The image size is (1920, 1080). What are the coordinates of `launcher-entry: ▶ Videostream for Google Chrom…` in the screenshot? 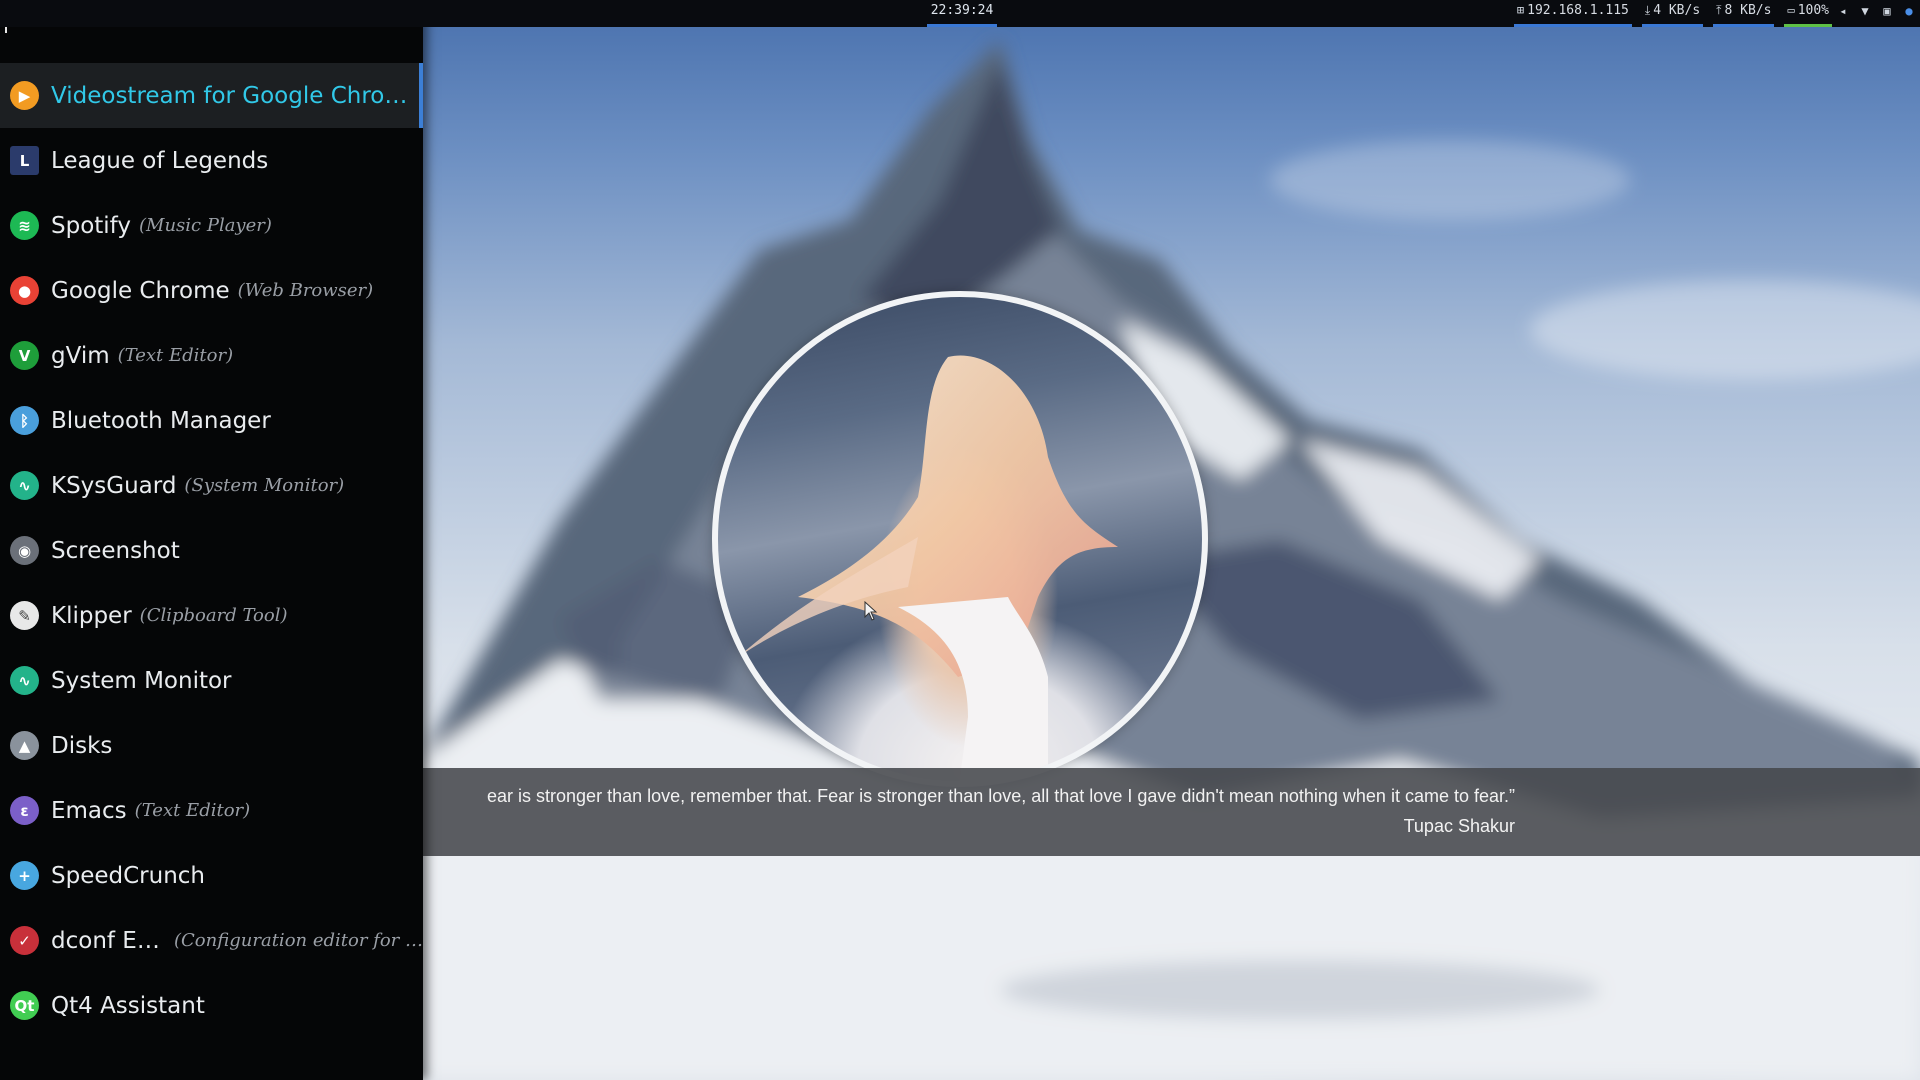 It's located at (211, 95).